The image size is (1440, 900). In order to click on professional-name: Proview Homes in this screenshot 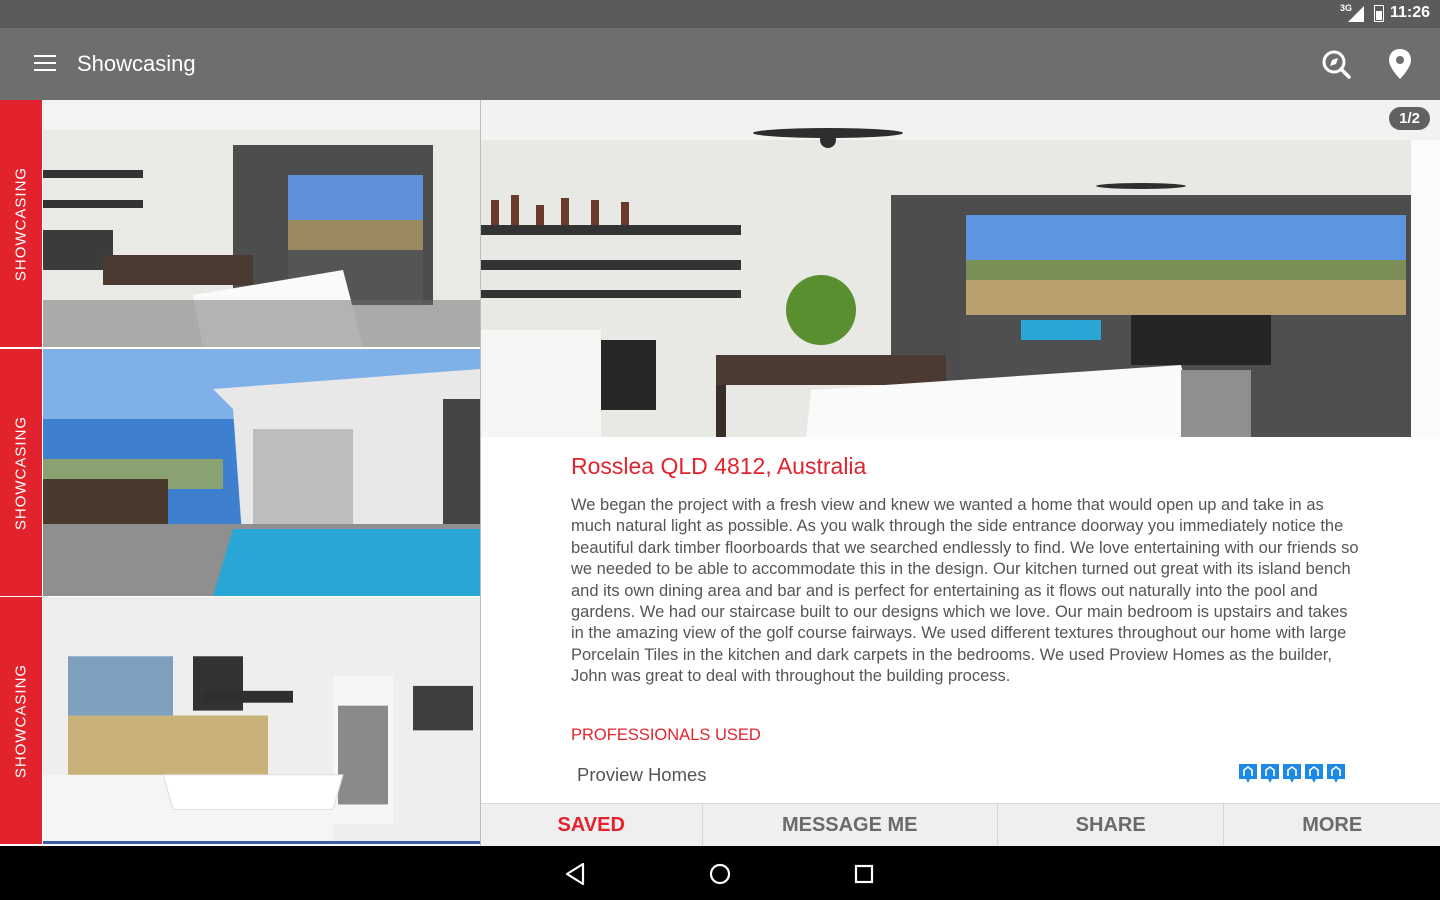, I will do `click(642, 775)`.